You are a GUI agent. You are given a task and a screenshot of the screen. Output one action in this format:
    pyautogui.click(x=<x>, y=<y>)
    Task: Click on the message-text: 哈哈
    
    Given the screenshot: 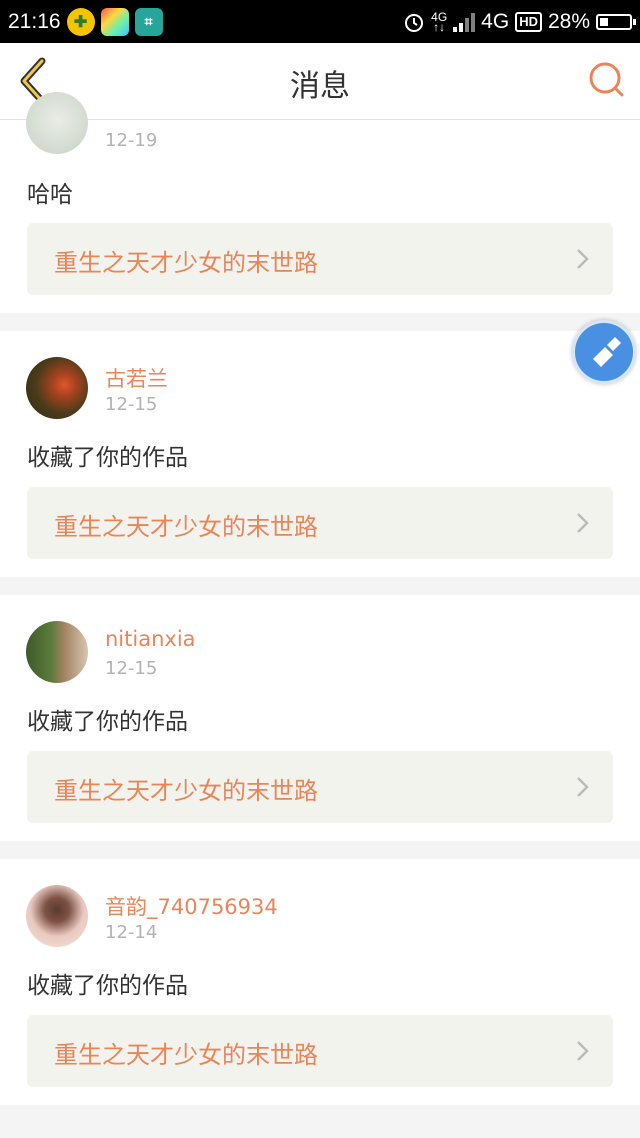 What is the action you would take?
    pyautogui.click(x=50, y=195)
    